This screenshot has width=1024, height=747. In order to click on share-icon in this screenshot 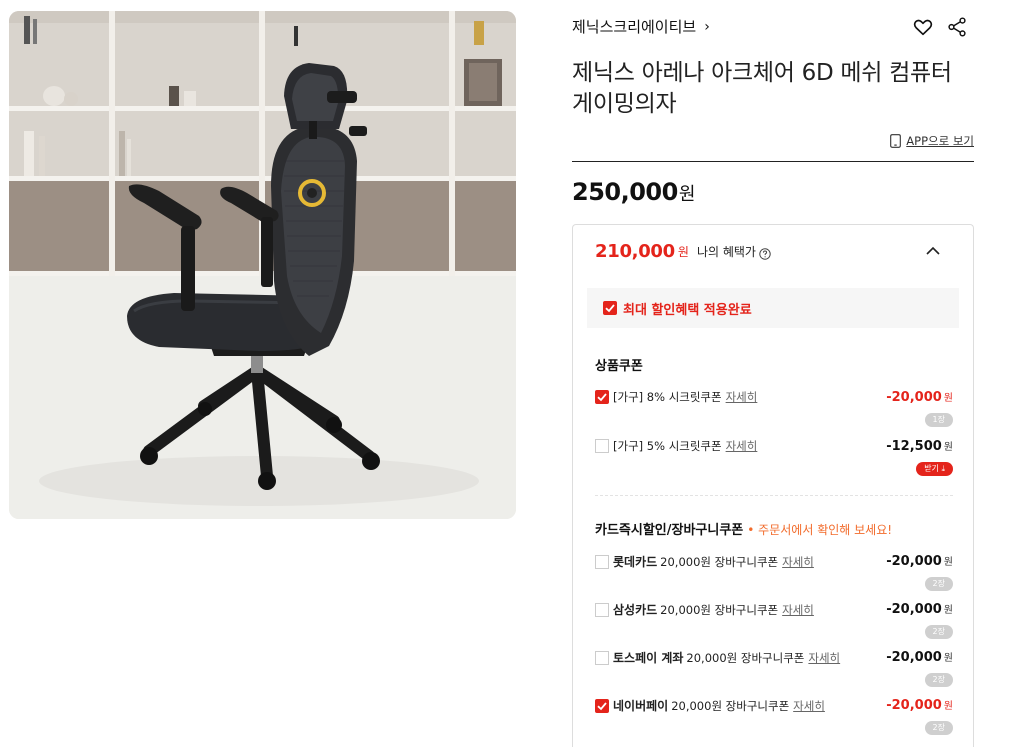, I will do `click(957, 27)`.